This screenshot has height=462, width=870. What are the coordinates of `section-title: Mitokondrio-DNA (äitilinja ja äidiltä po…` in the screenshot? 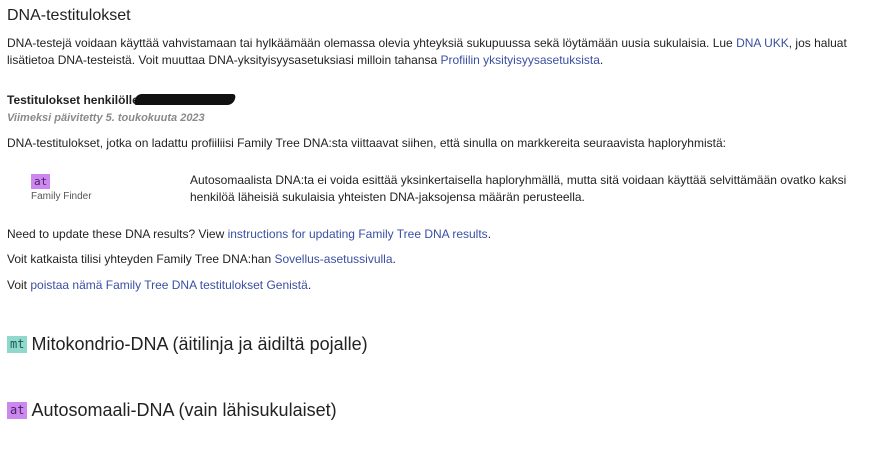 It's located at (199, 344).